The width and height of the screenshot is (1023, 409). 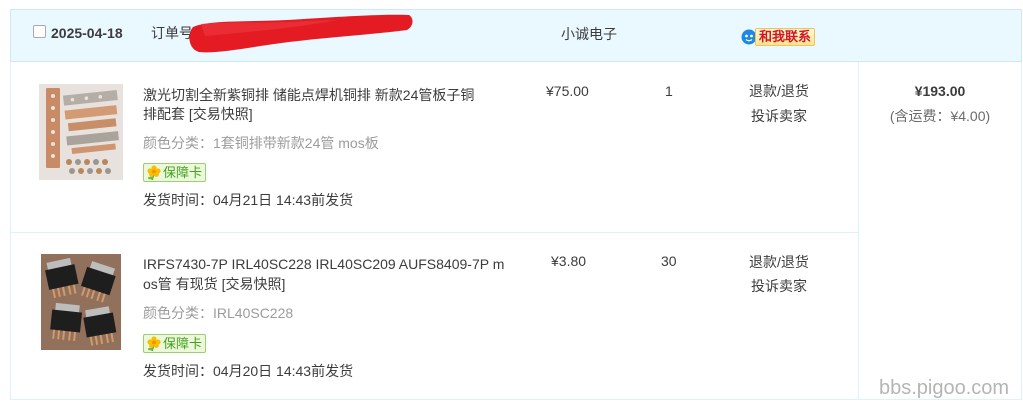 I want to click on unit-price: ¥3.80, so click(x=569, y=261).